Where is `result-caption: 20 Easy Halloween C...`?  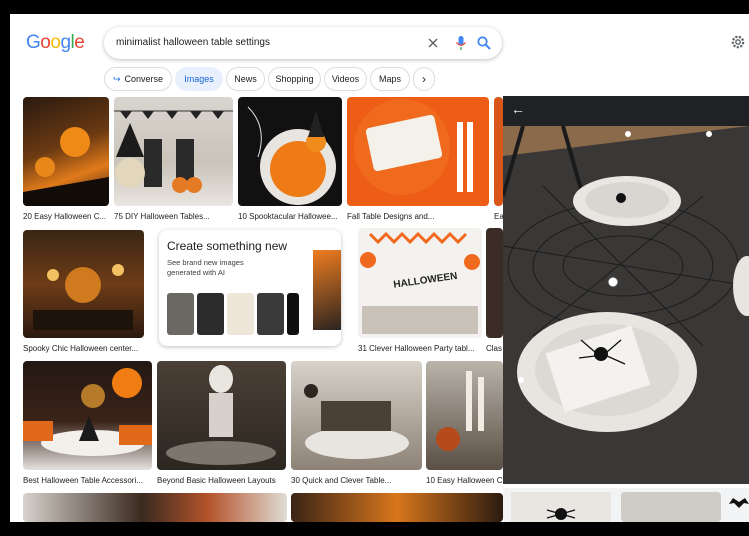 result-caption: 20 Easy Halloween C... is located at coordinates (67, 216).